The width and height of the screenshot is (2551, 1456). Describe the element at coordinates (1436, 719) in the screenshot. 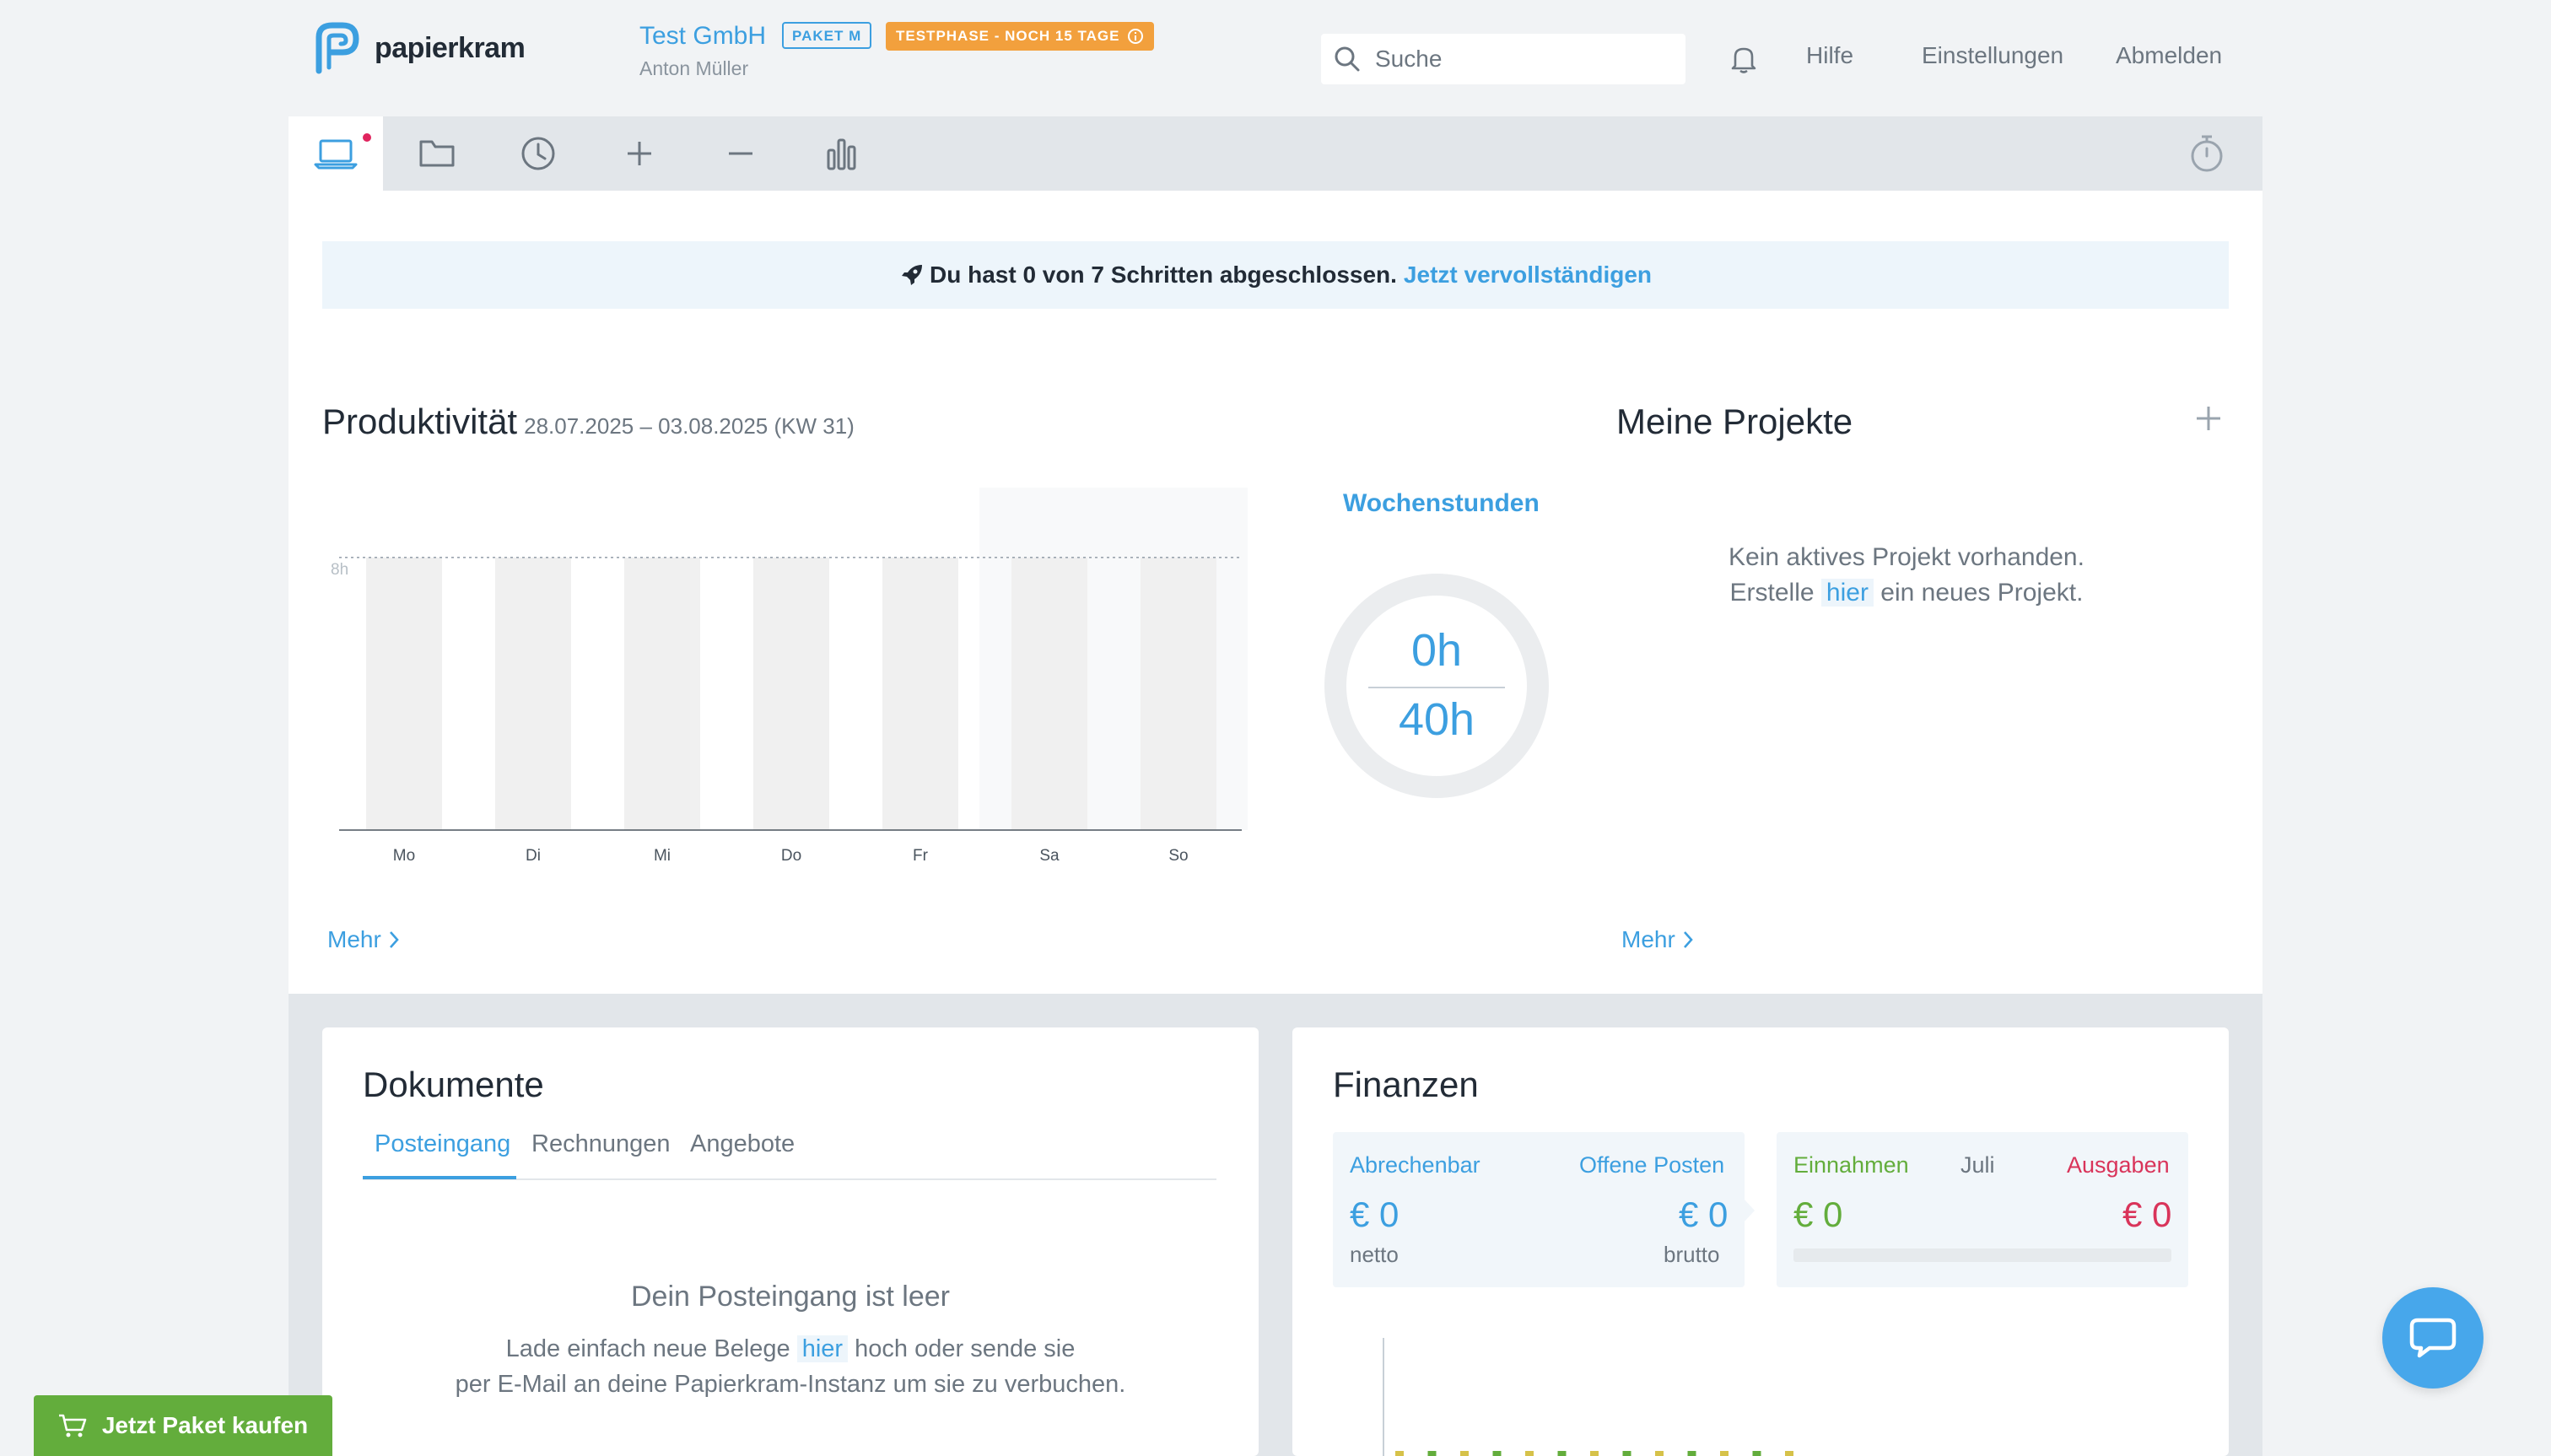

I see `week-hours-target: 40h` at that location.